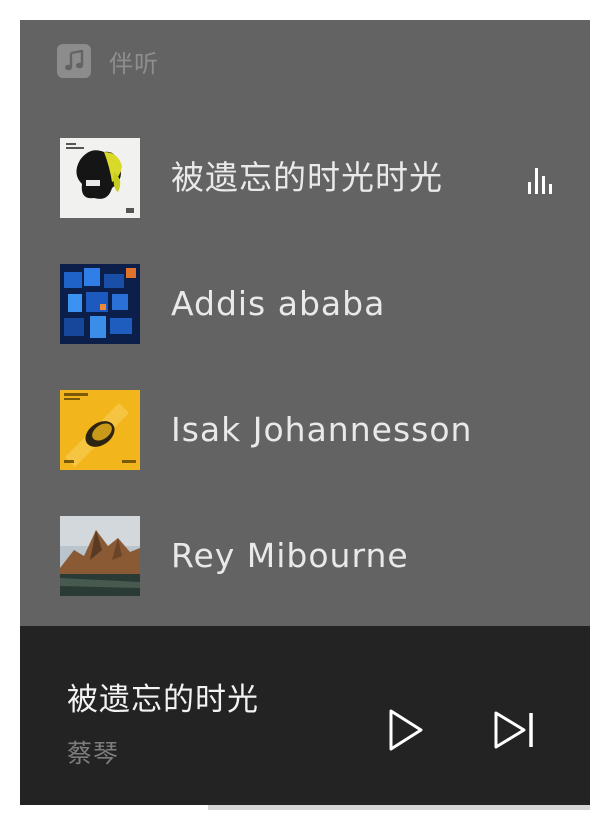  I want to click on playlist-item: Rey Mibourne, so click(320, 579).